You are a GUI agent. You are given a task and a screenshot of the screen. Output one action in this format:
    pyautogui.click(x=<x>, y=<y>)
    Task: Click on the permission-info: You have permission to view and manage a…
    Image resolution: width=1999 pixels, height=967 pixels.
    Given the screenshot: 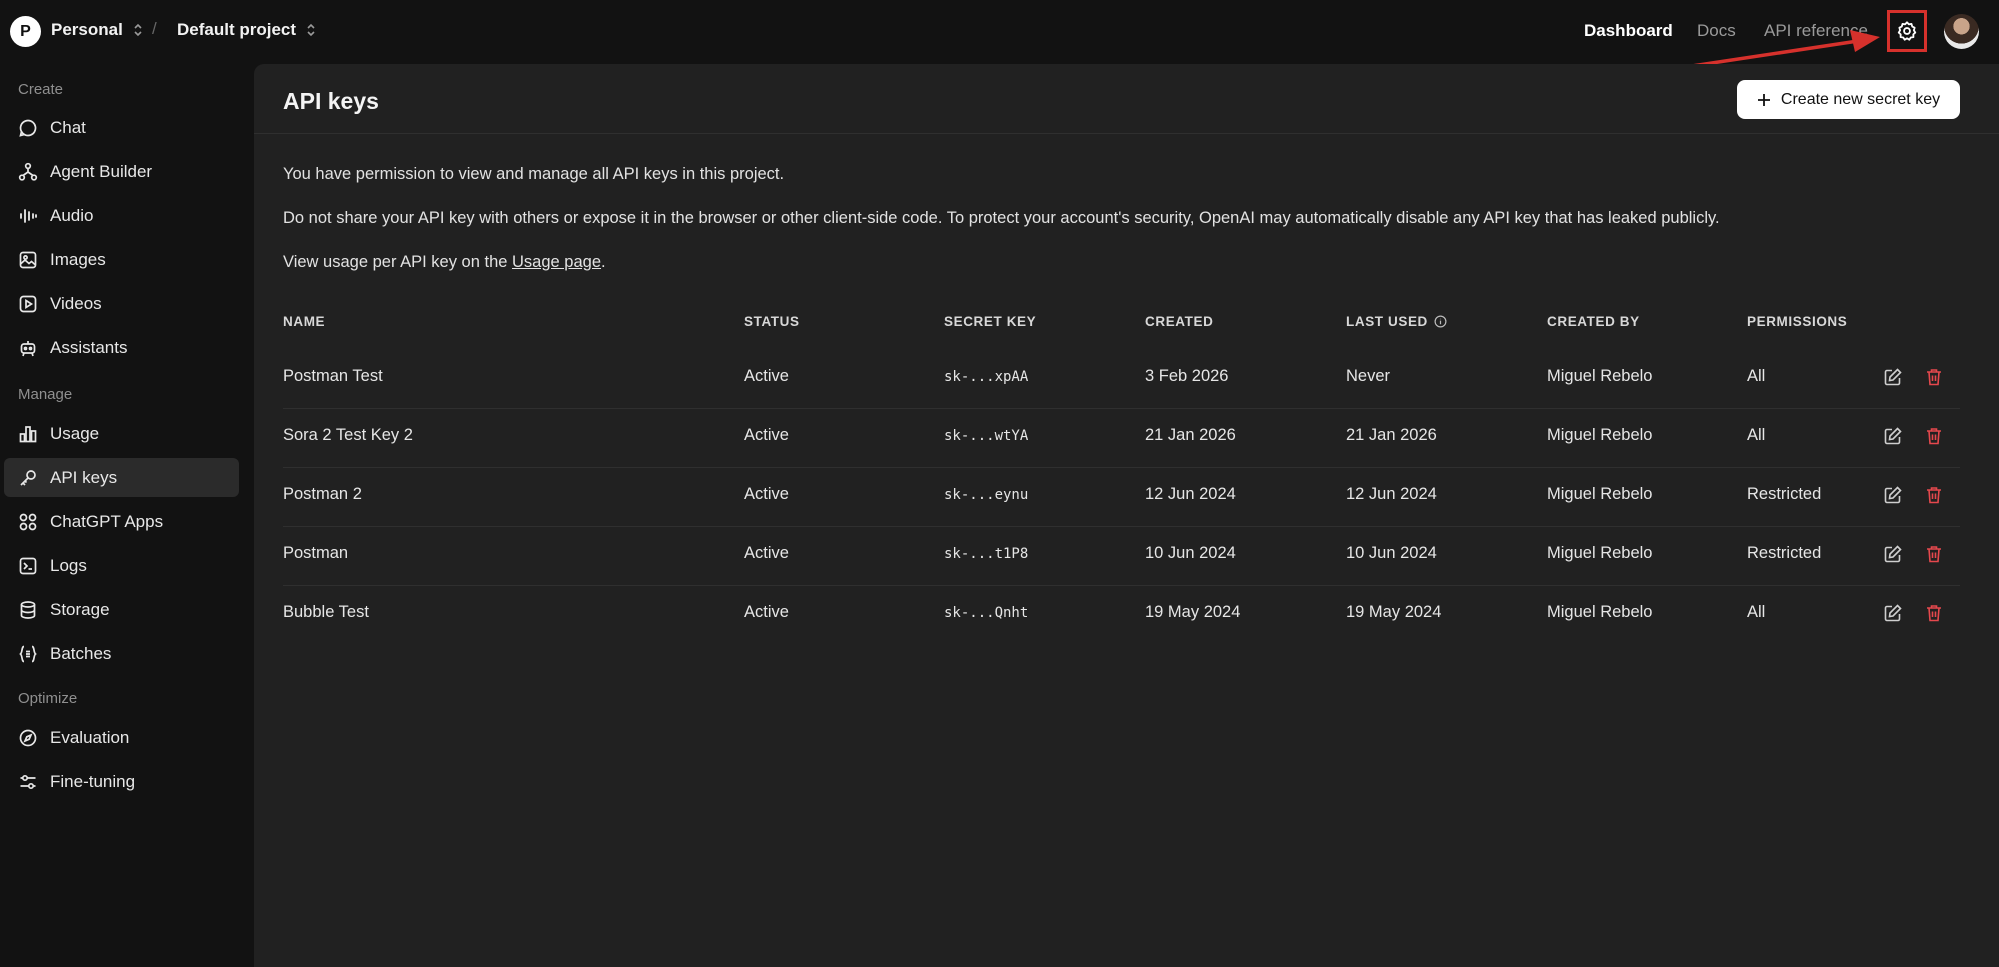 What is the action you would take?
    pyautogui.click(x=534, y=174)
    